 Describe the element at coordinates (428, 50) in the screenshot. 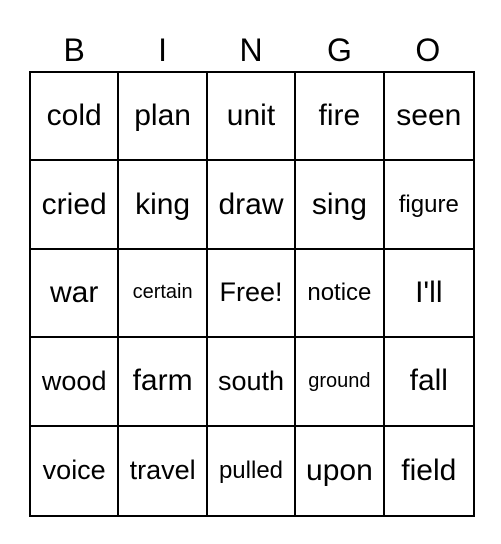

I see `header-letter-o: O` at that location.